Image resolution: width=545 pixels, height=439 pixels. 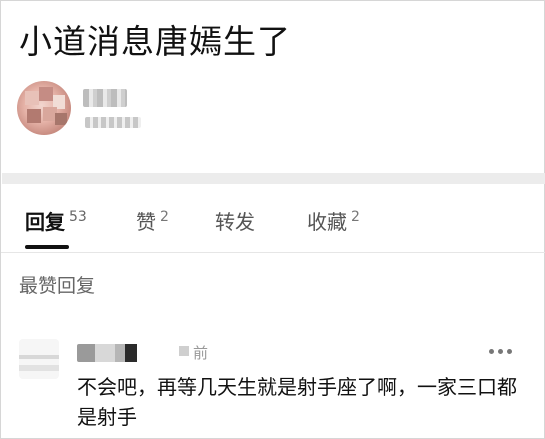 What do you see at coordinates (273, 178) in the screenshot?
I see `section-divider` at bounding box center [273, 178].